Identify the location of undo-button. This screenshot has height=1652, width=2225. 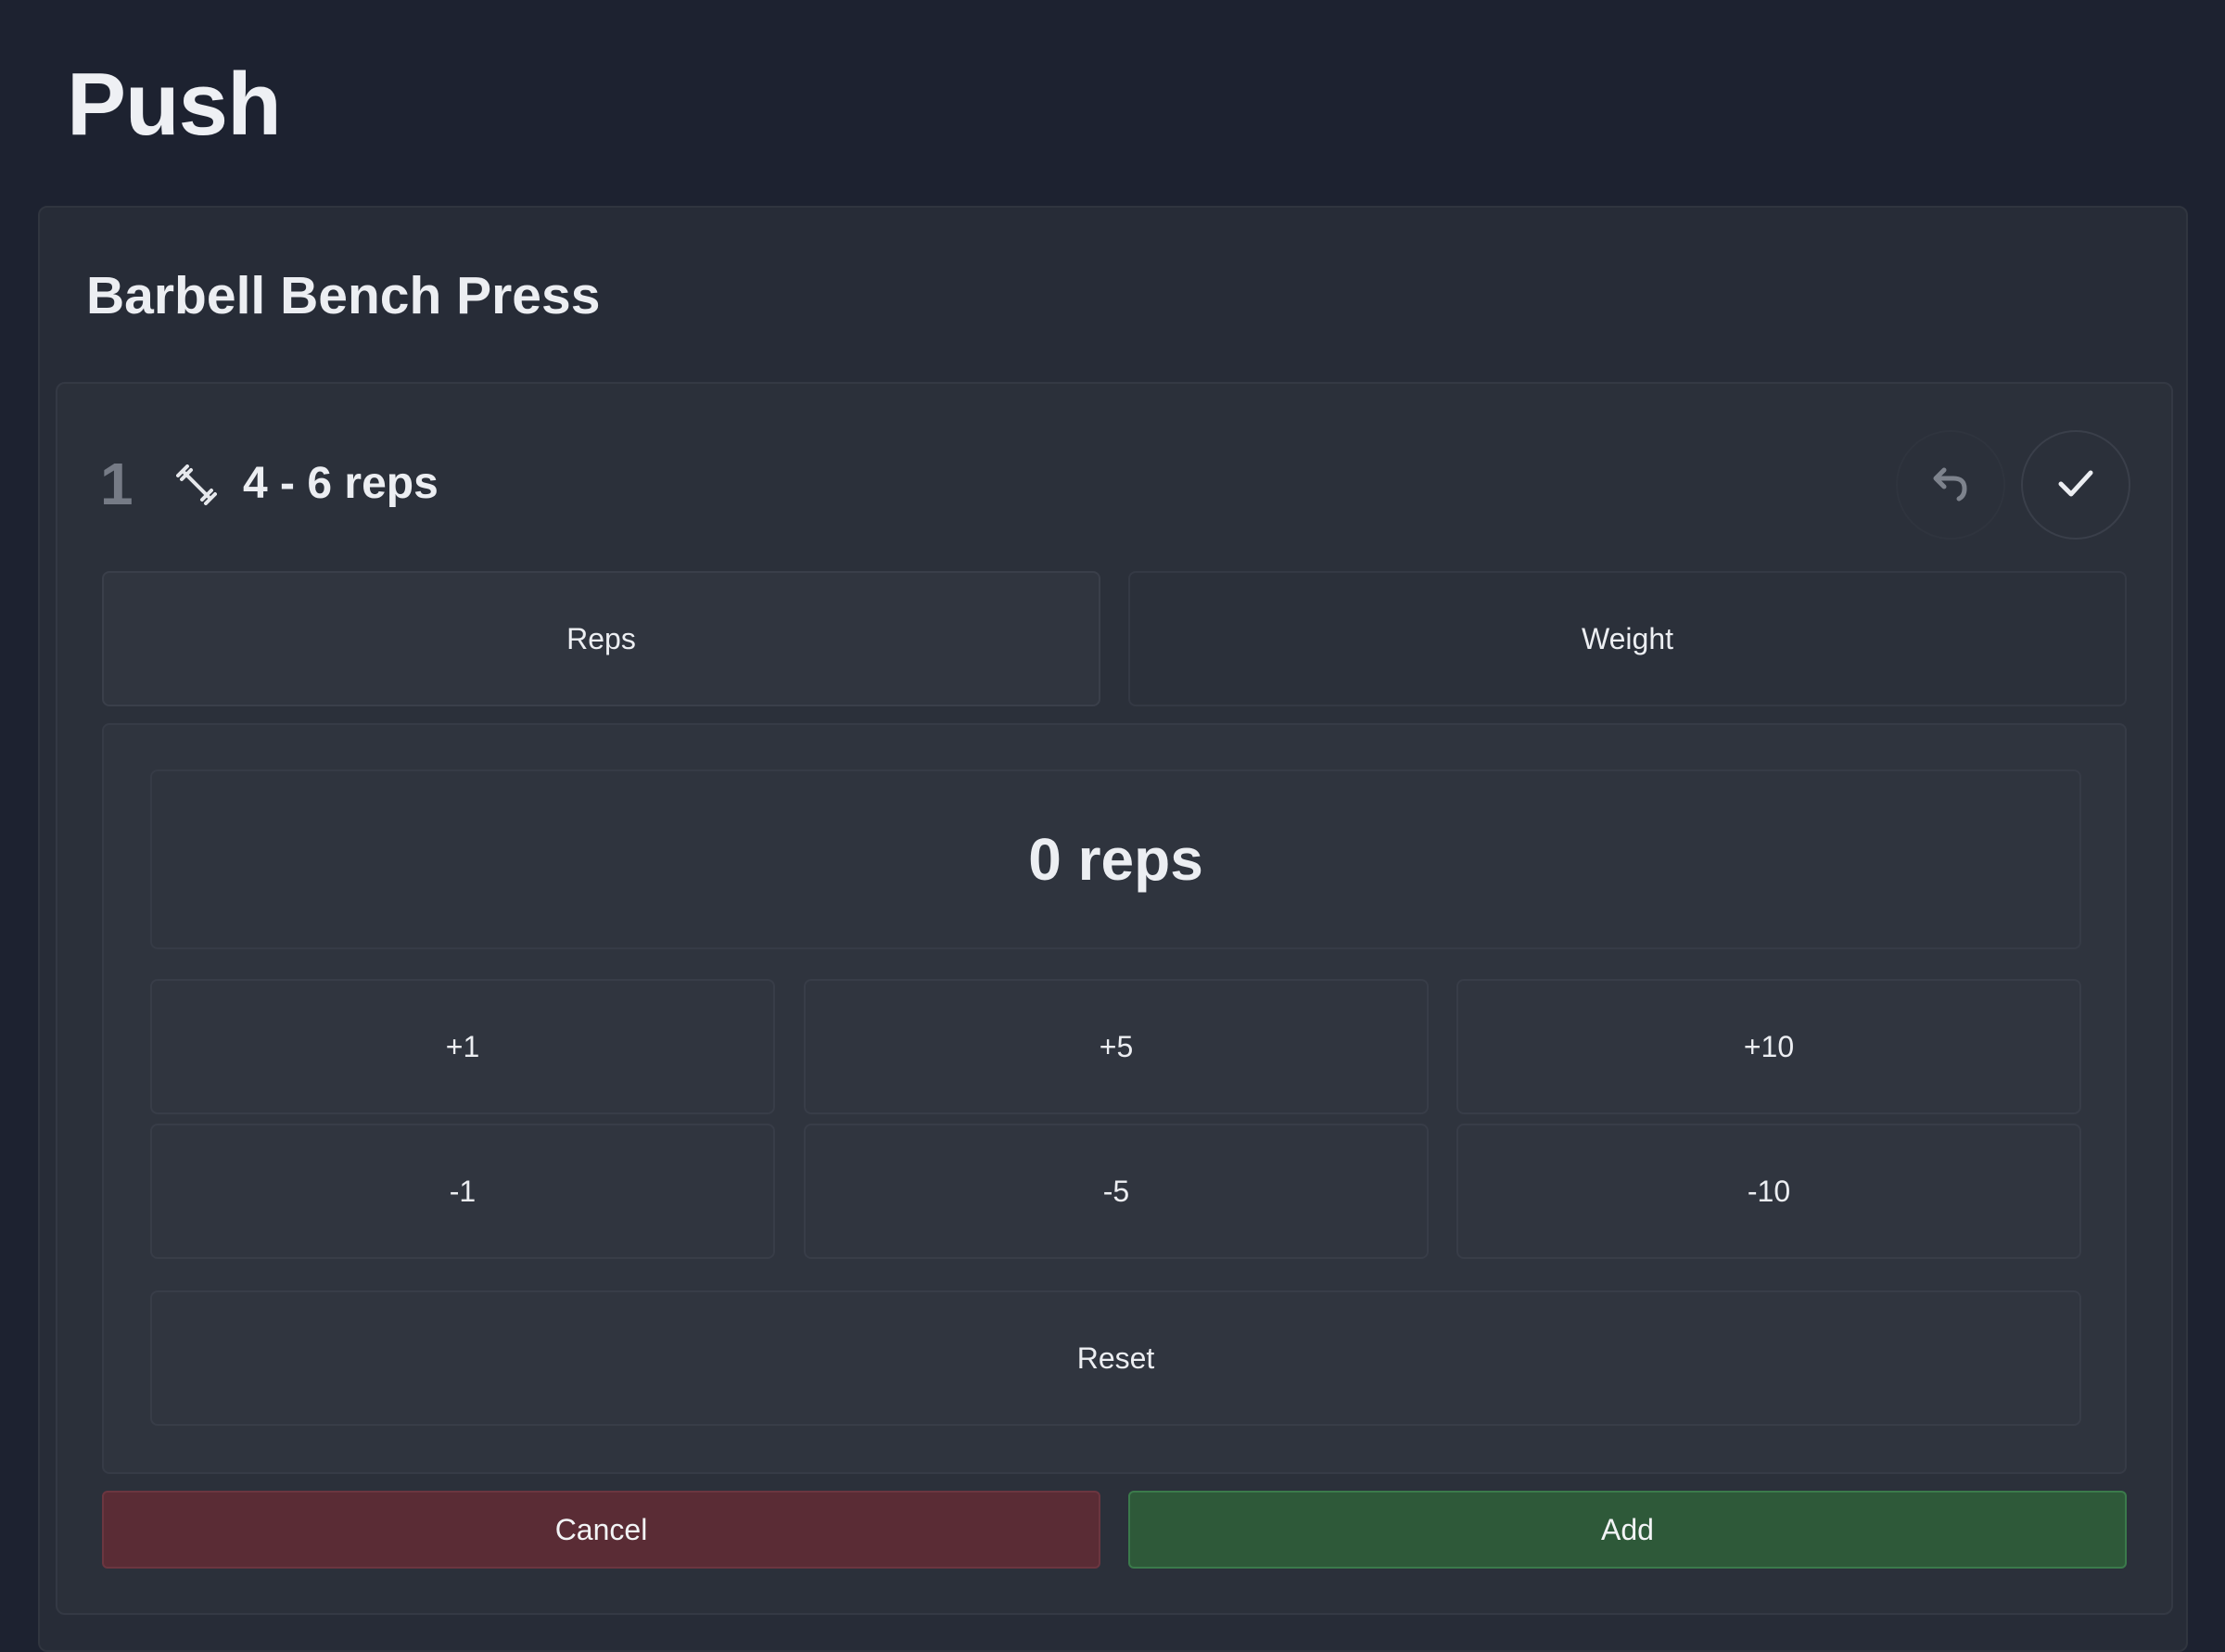
(1950, 485).